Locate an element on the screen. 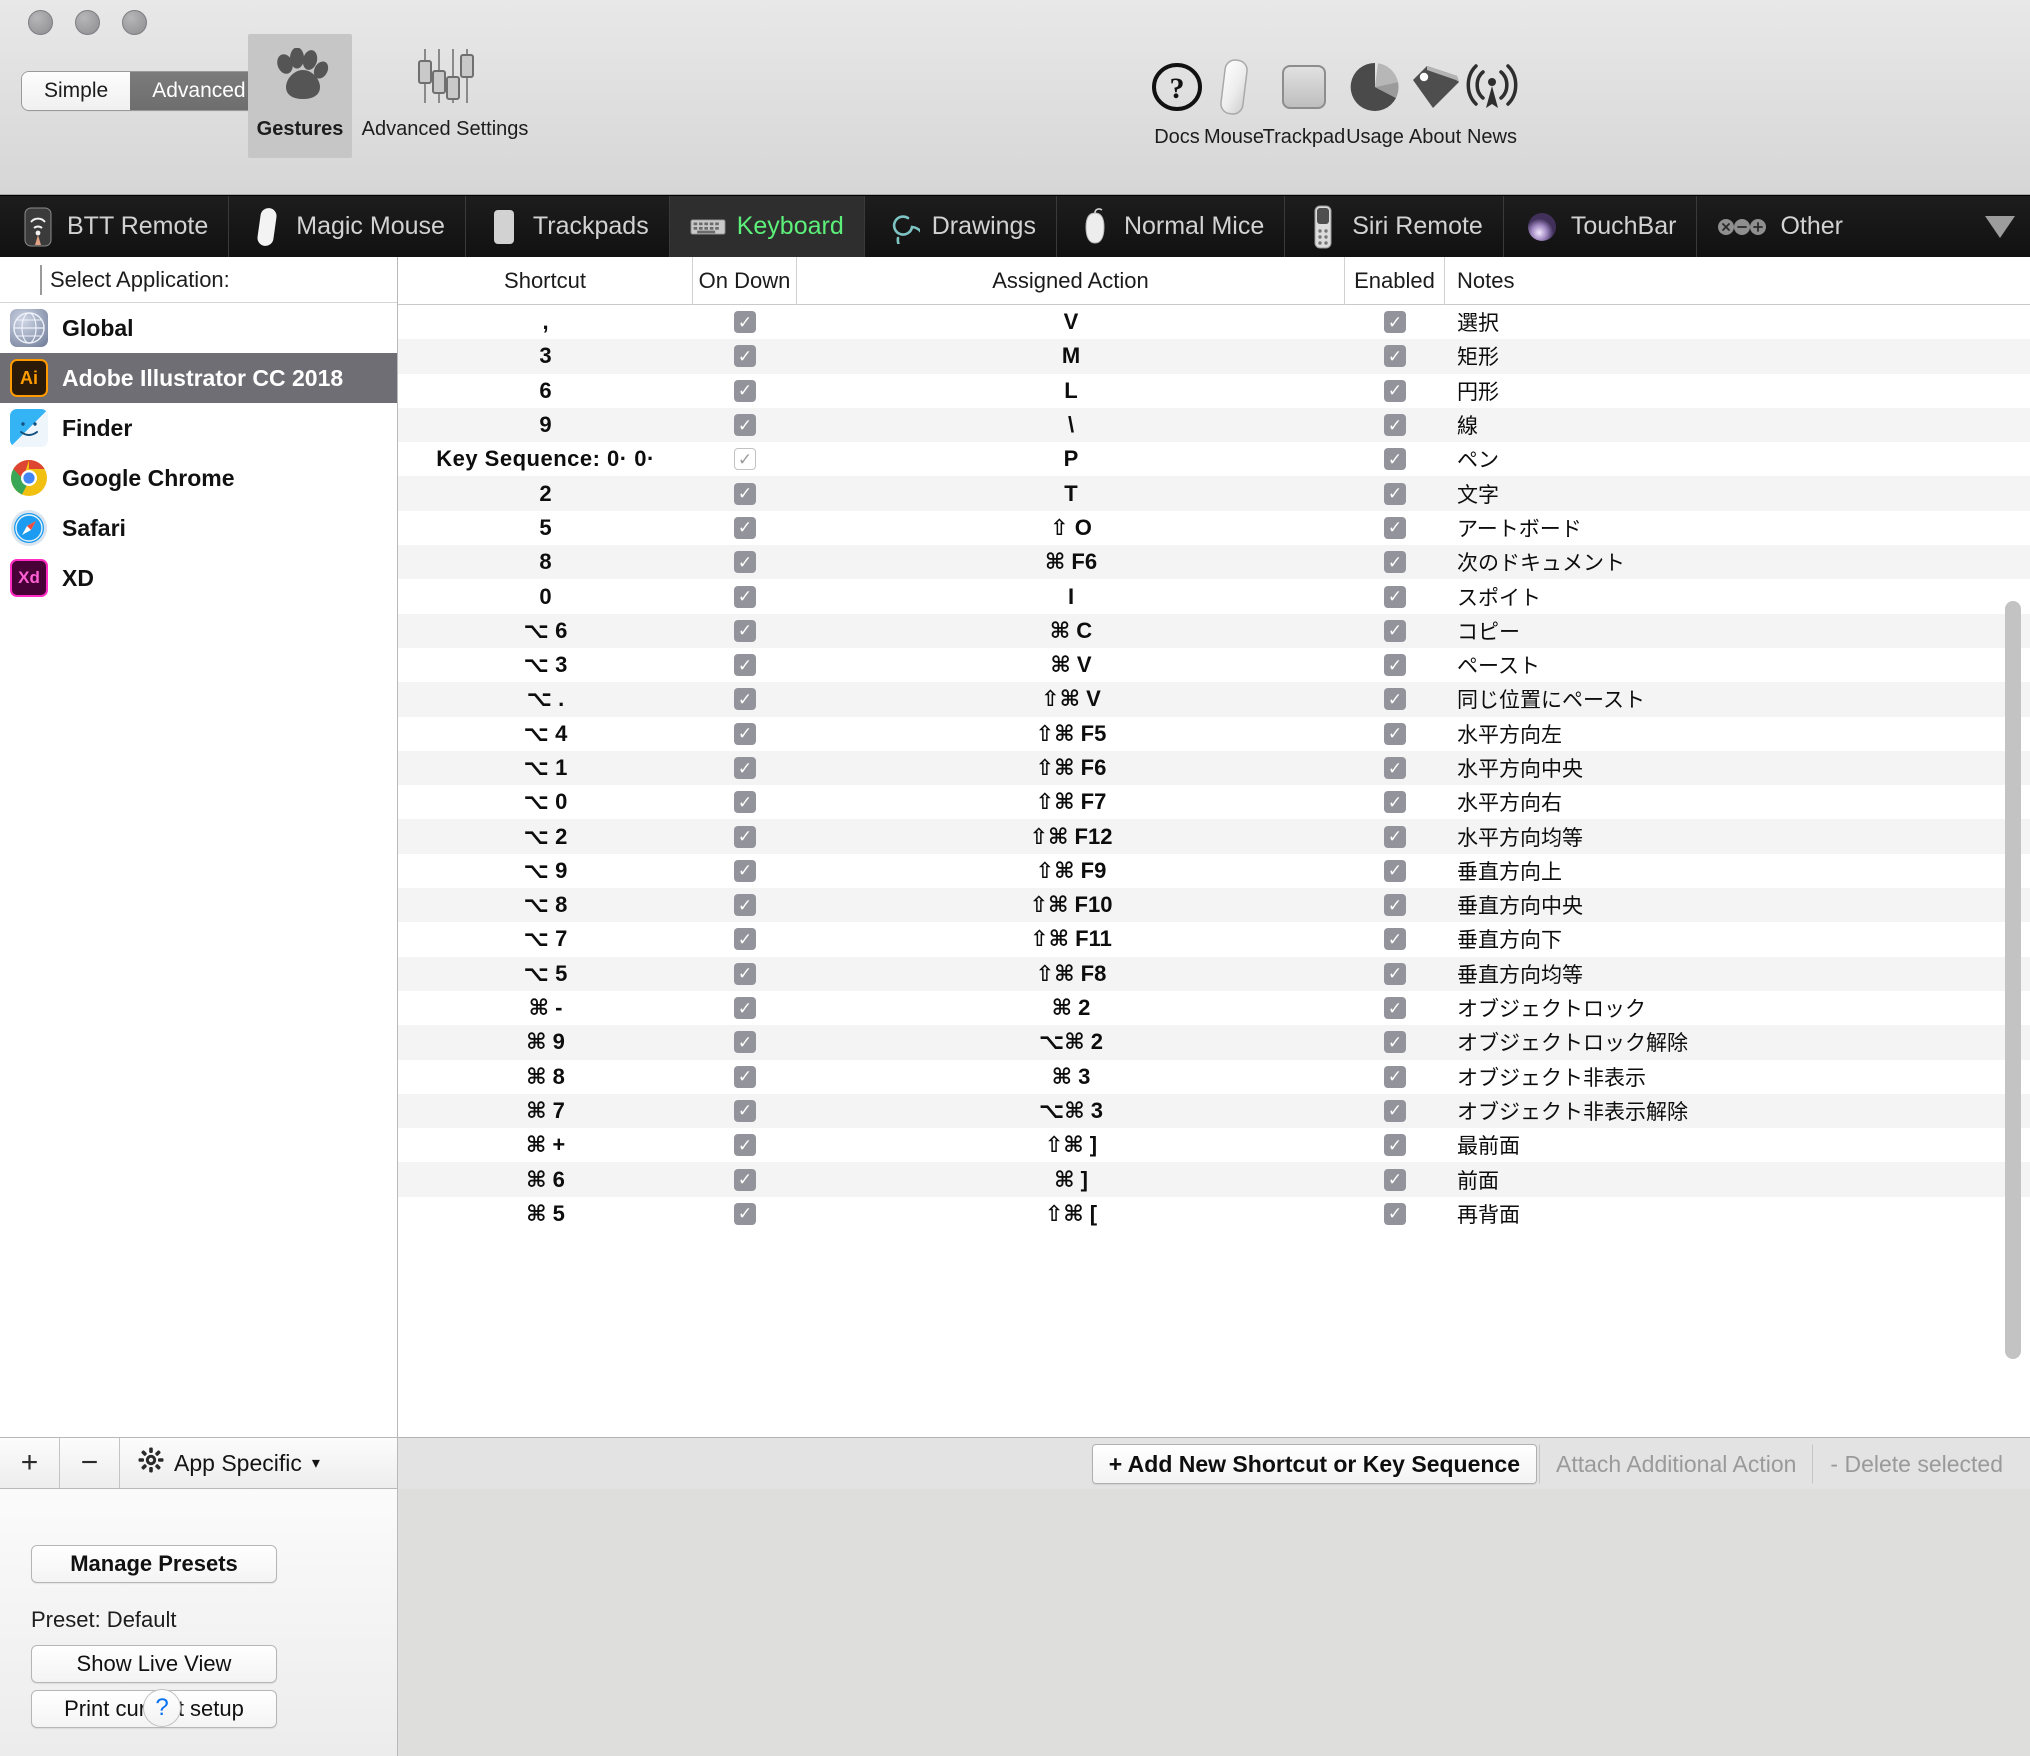 The width and height of the screenshot is (2030, 1756). table-vertical-scrollbar is located at coordinates (2013, 872).